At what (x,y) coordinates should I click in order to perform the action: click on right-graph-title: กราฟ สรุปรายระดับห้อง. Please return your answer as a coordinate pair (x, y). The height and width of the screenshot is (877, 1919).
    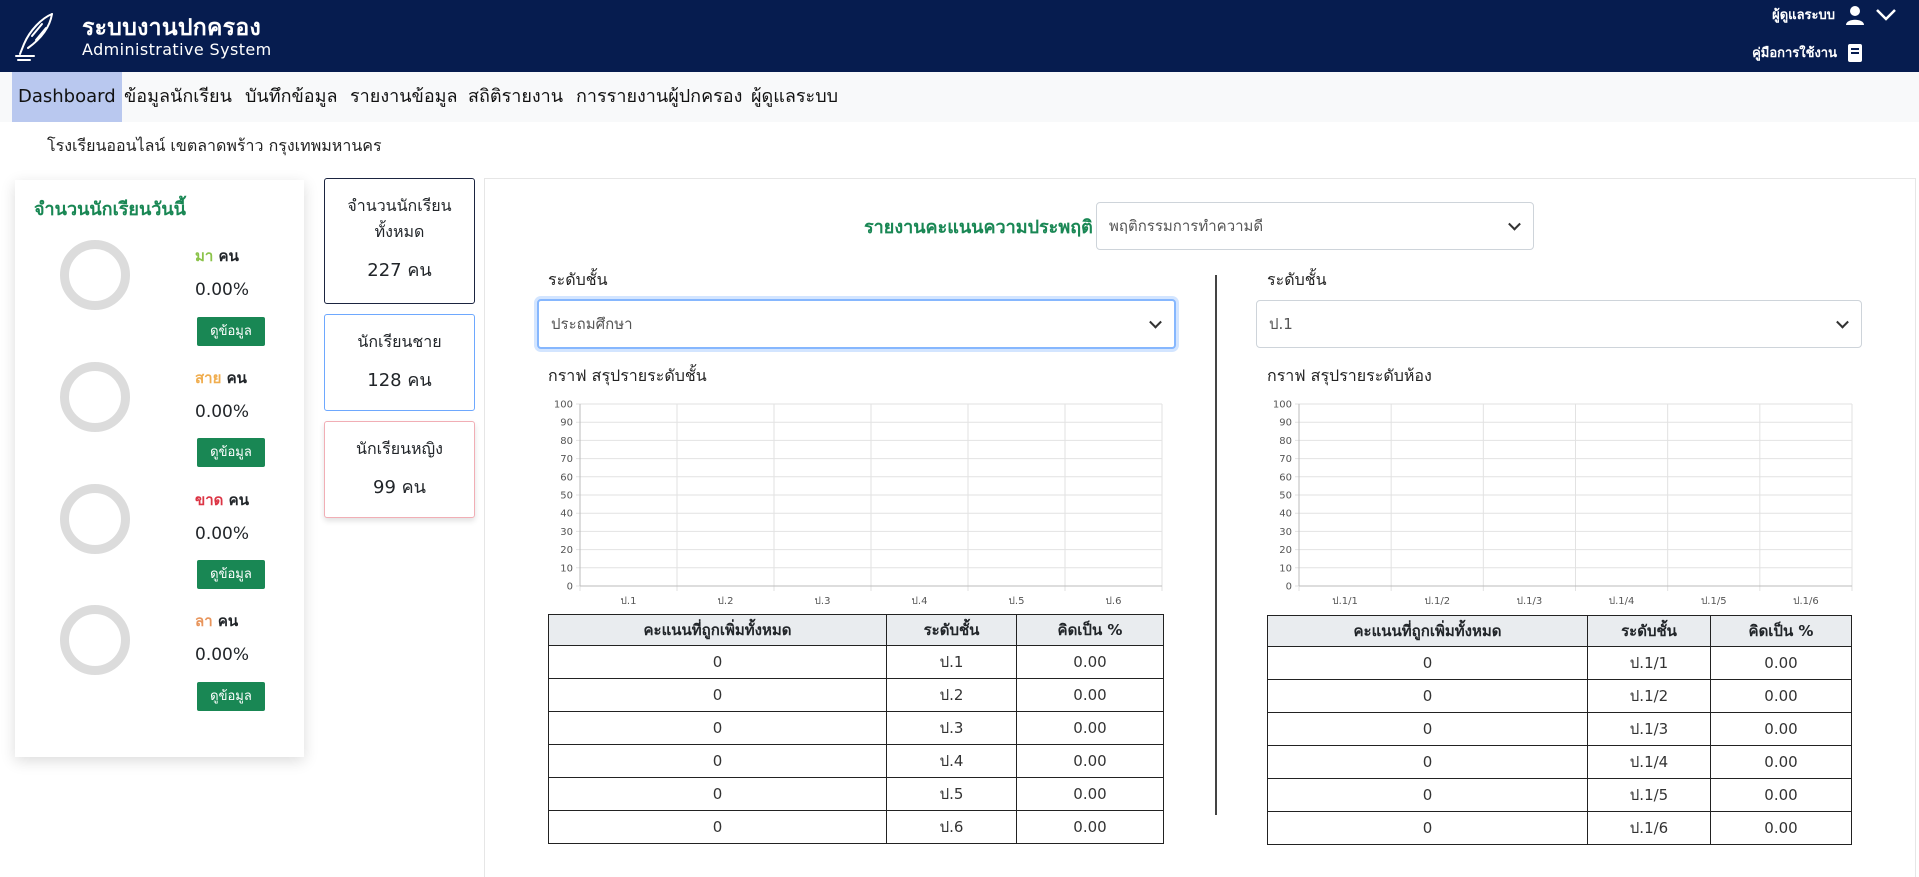
    Looking at the image, I should click on (1349, 375).